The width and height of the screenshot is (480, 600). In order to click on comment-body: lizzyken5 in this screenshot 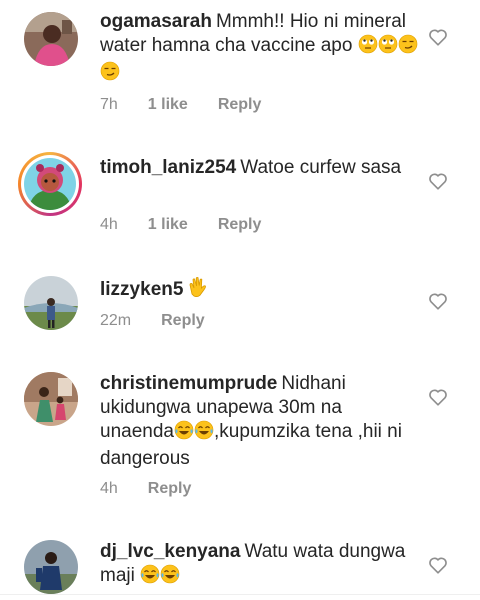, I will do `click(259, 290)`.